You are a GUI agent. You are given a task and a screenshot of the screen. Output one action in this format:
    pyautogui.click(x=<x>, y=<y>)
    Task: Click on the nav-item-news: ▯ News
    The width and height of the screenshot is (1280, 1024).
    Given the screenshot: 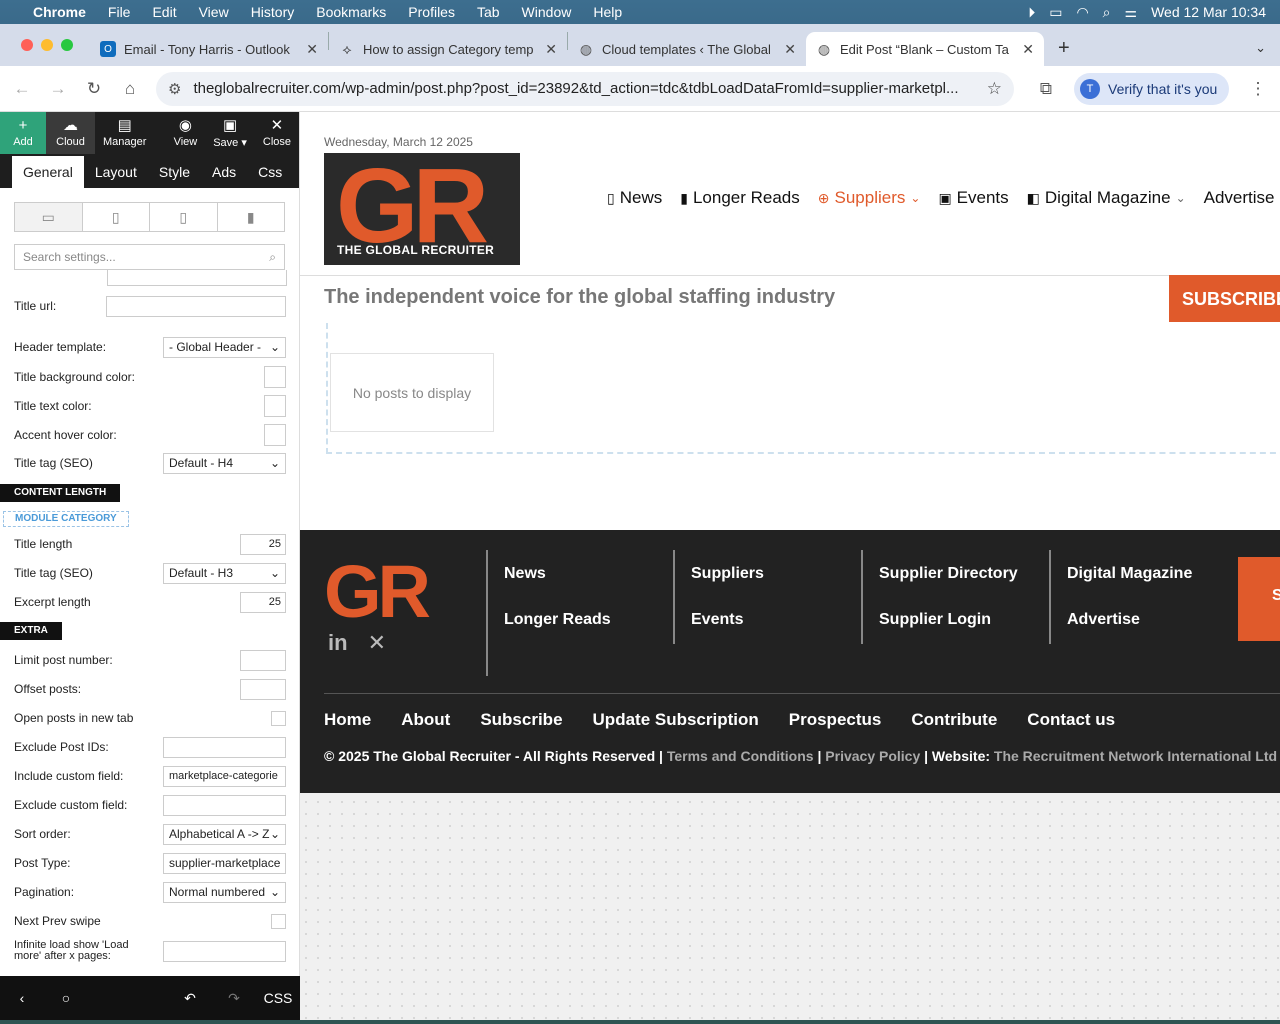 What is the action you would take?
    pyautogui.click(x=634, y=198)
    